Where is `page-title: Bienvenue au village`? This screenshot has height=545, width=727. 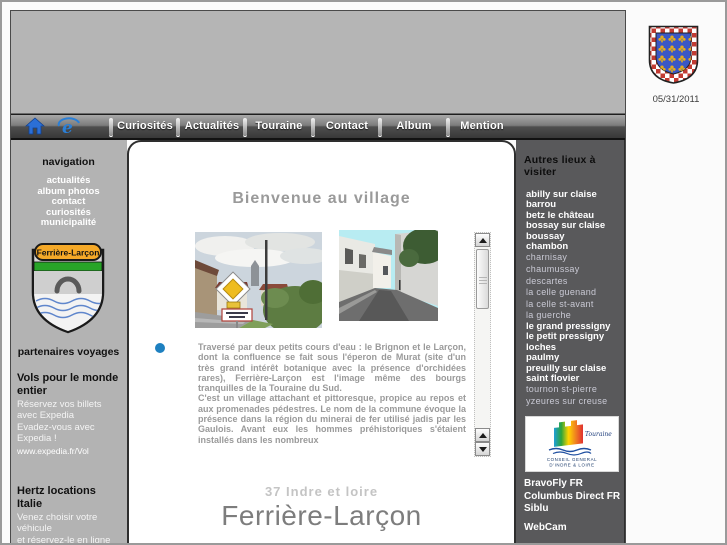
page-title: Bienvenue au village is located at coordinates (321, 198).